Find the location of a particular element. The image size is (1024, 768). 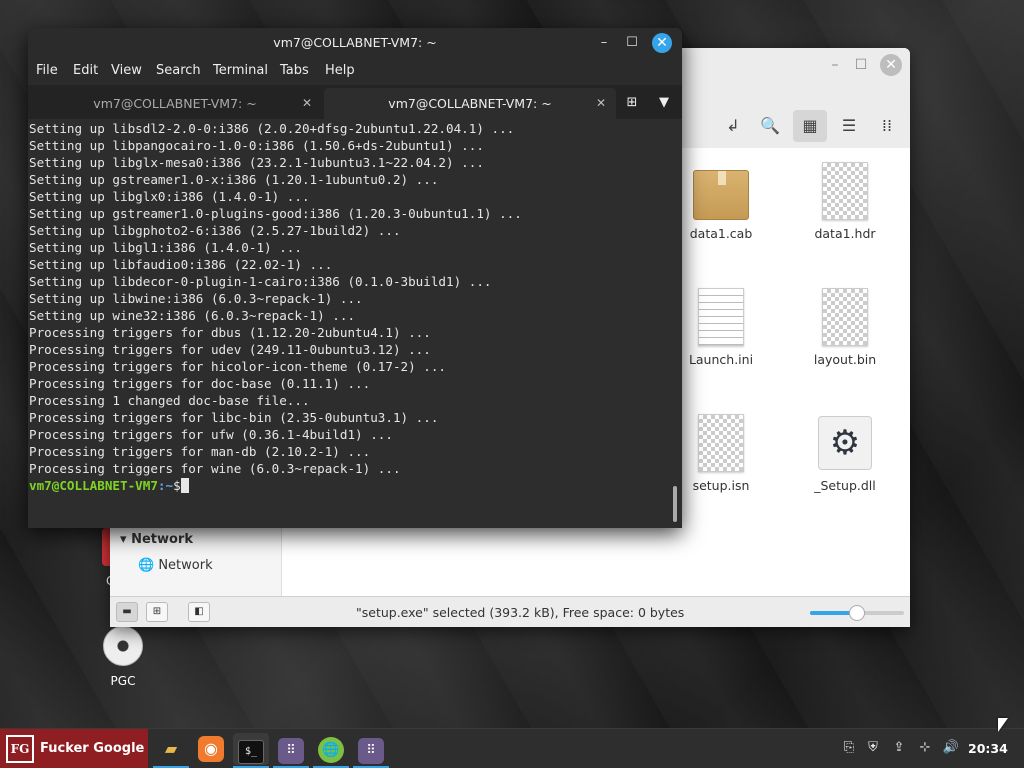

file-item: layout.bin is located at coordinates (845, 327).